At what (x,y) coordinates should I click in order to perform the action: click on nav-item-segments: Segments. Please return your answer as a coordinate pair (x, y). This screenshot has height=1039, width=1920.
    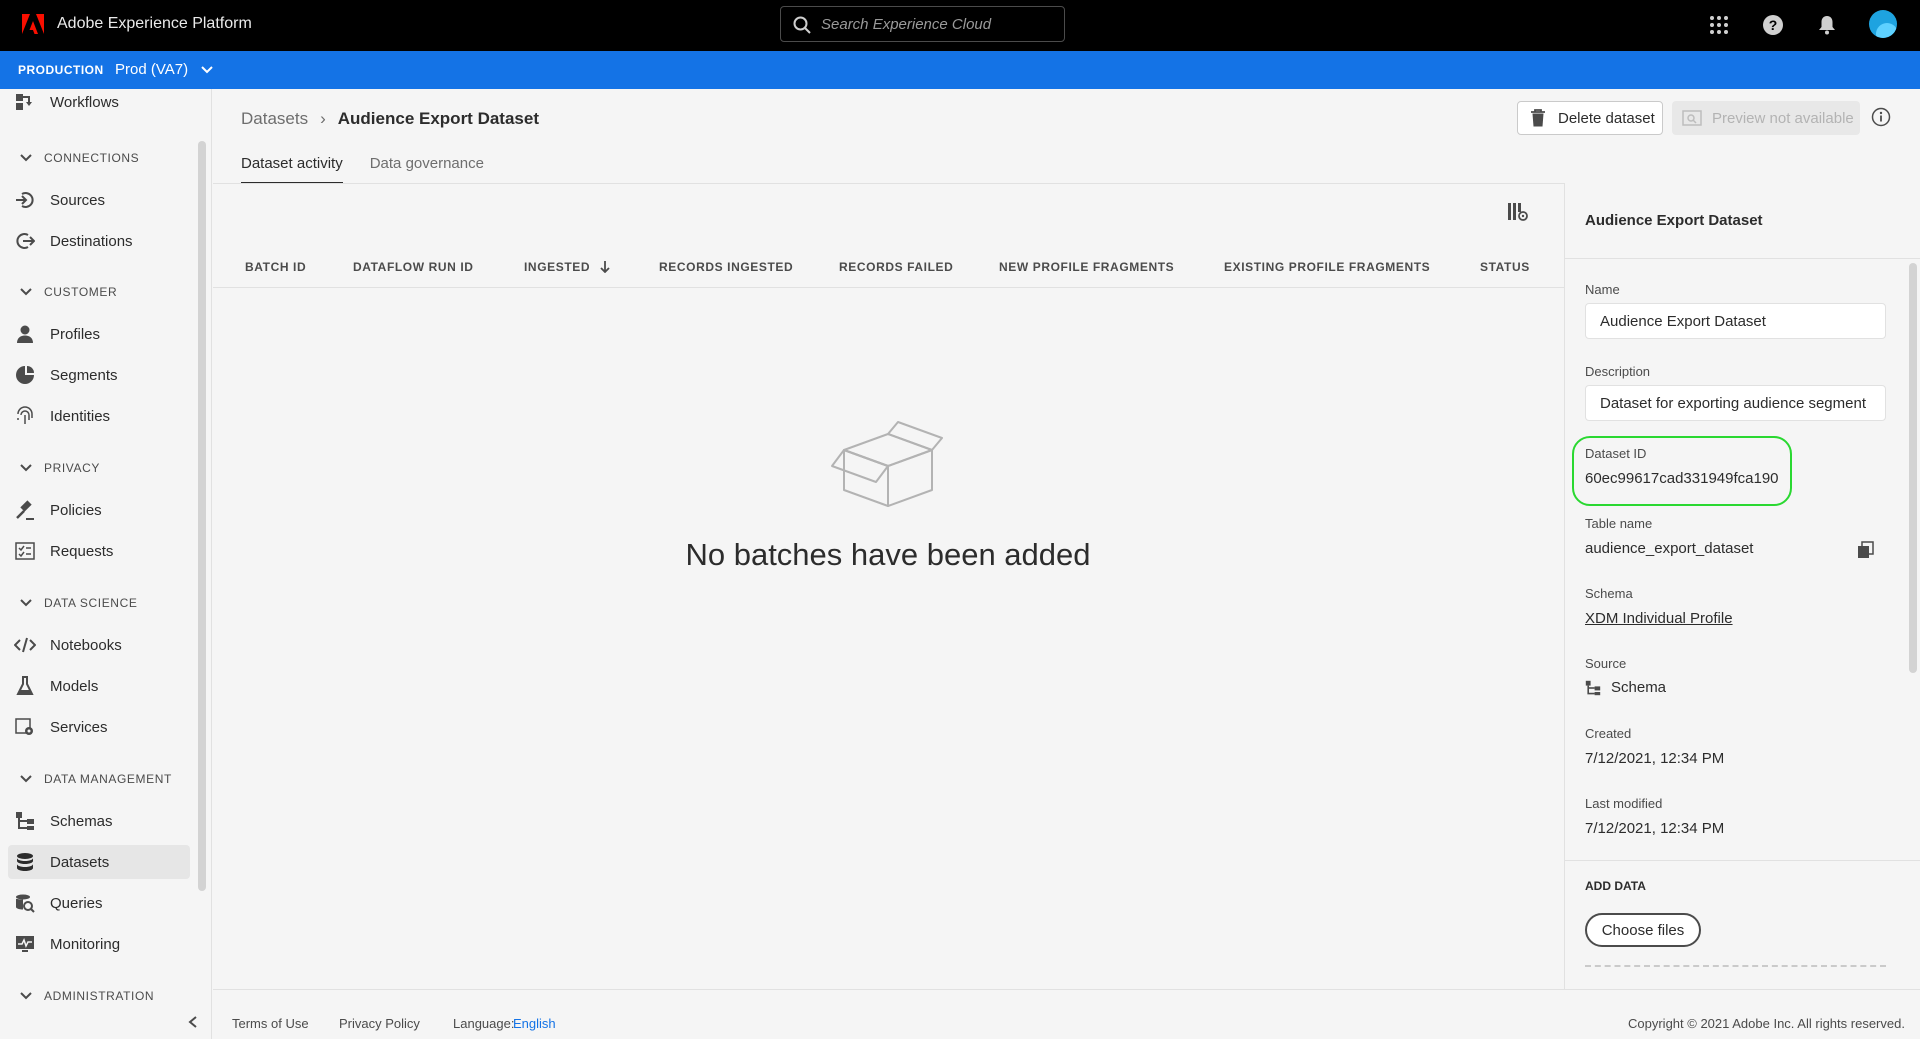
    Looking at the image, I should click on (99, 375).